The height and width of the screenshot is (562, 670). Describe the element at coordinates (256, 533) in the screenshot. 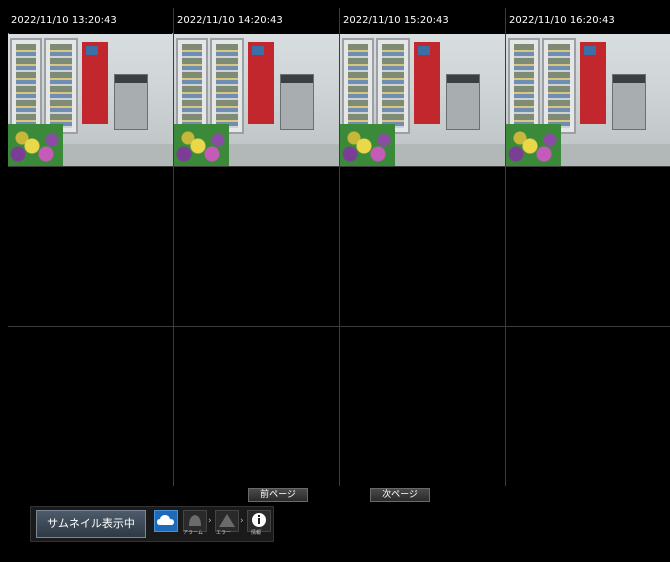

I see `info-label: 情報` at that location.